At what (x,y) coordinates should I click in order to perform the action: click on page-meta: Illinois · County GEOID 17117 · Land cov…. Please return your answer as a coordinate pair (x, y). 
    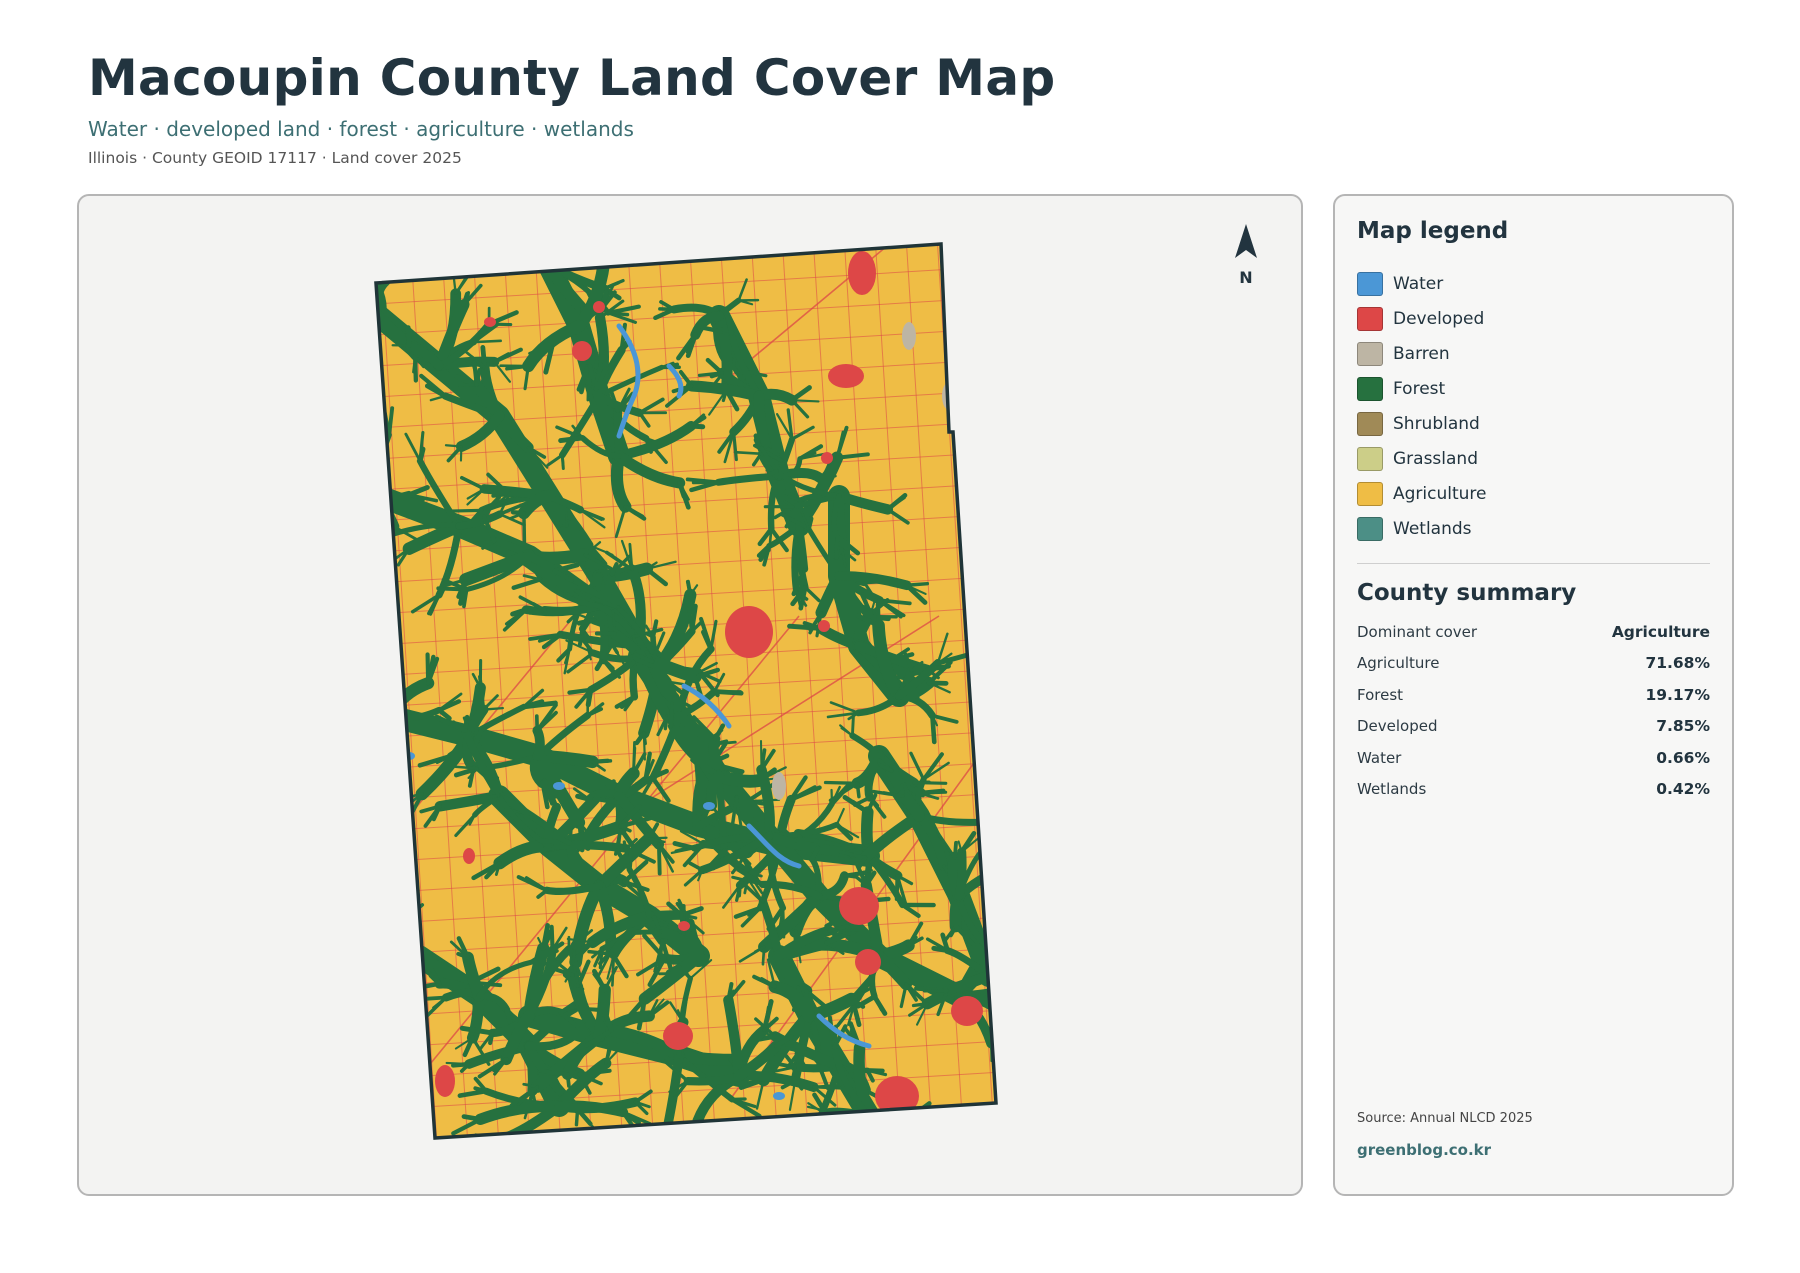
    Looking at the image, I should click on (275, 158).